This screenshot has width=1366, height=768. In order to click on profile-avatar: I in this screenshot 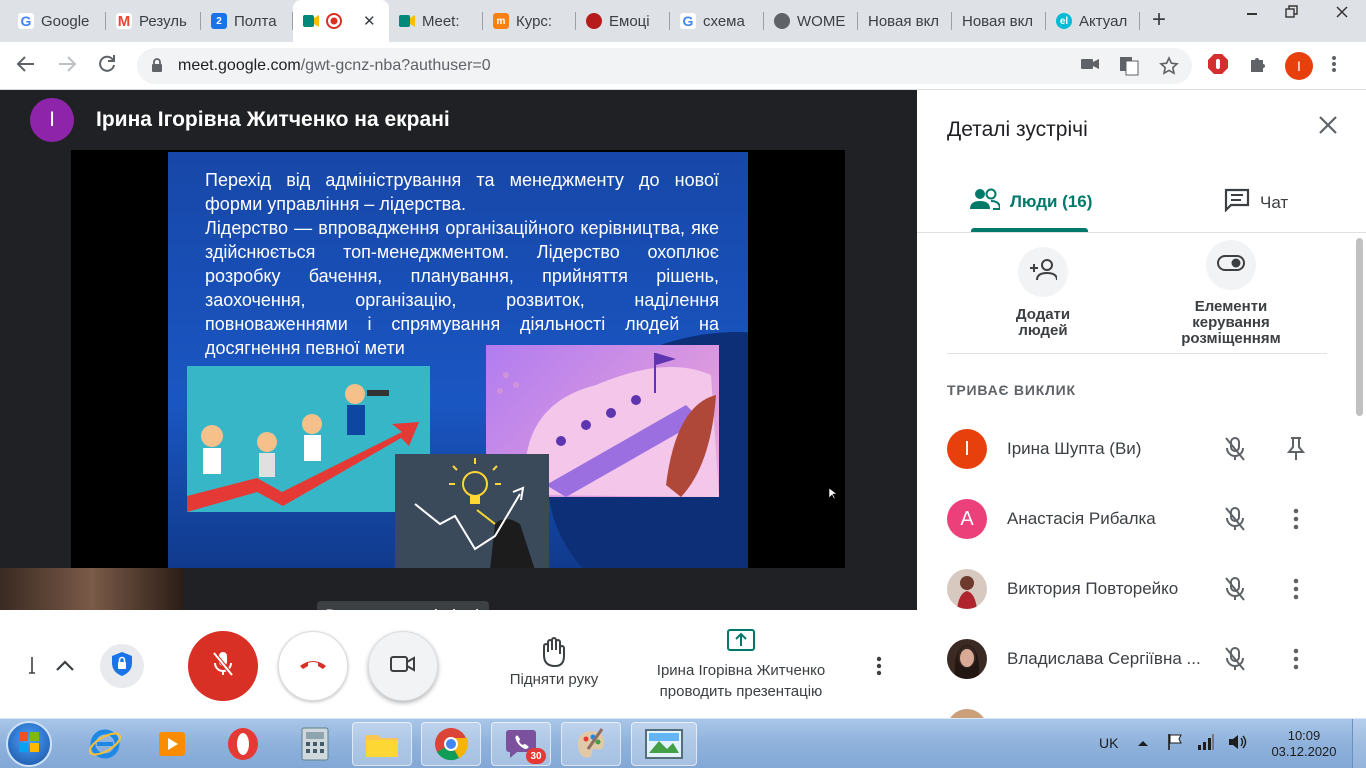, I will do `click(1299, 66)`.